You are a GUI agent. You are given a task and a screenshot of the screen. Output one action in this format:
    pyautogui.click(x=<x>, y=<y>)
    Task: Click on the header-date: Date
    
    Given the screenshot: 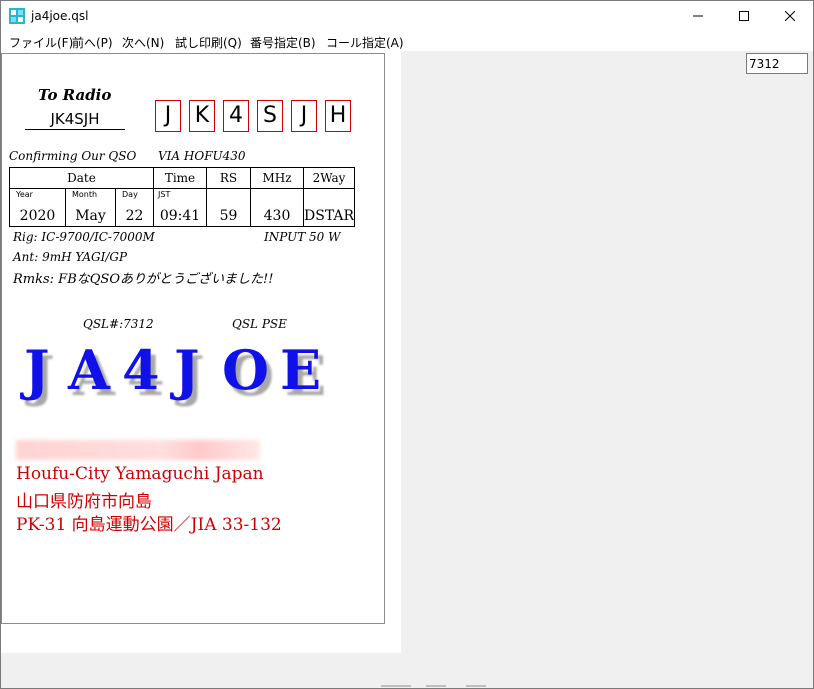 What is the action you would take?
    pyautogui.click(x=81, y=178)
    